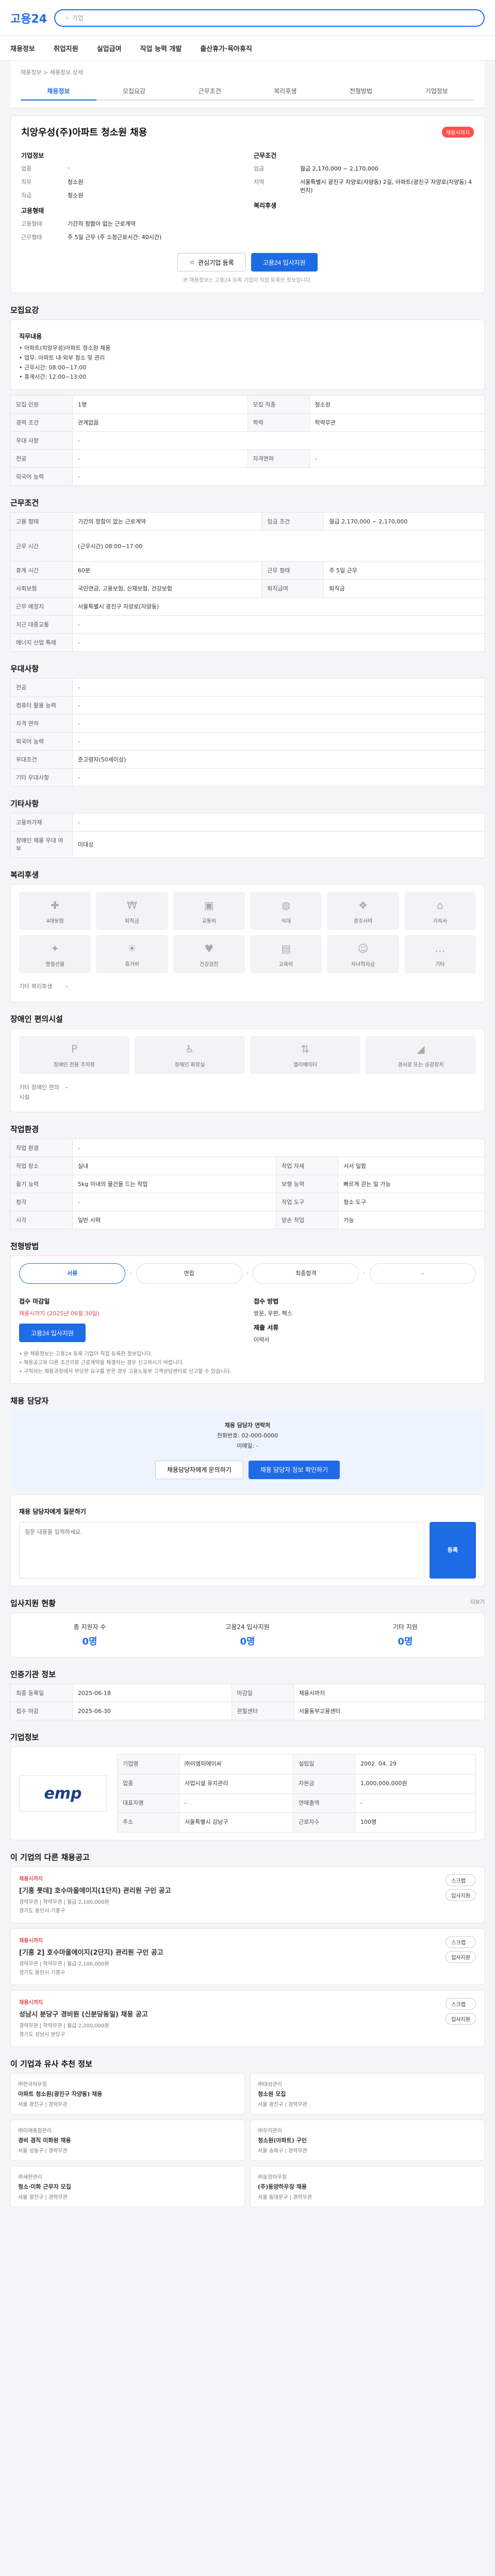 The image size is (495, 2576). Describe the element at coordinates (453, 1550) in the screenshot. I see `qa-send-button: 등록` at that location.